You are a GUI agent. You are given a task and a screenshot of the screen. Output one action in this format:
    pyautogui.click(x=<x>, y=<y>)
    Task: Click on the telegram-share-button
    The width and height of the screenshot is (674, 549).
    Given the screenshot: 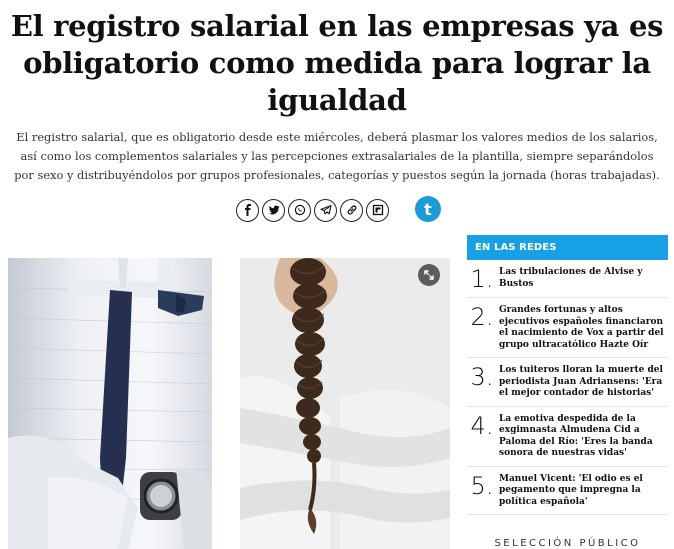 What is the action you would take?
    pyautogui.click(x=325, y=210)
    